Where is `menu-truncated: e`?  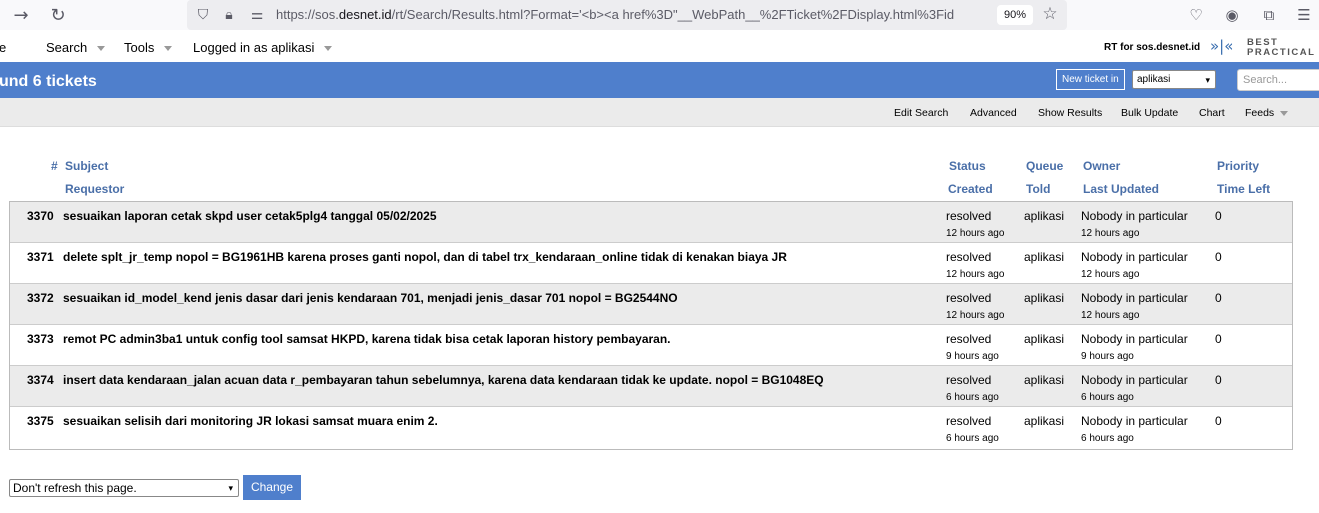 menu-truncated: e is located at coordinates (3, 47).